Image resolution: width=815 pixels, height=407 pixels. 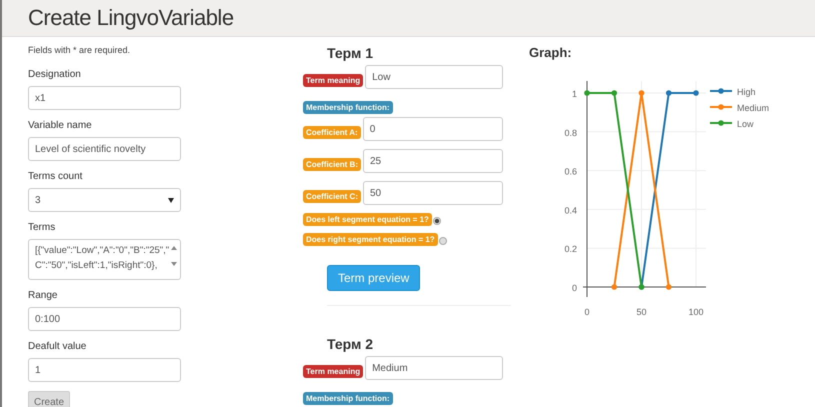 I want to click on y-tick-label: 0, so click(x=574, y=288).